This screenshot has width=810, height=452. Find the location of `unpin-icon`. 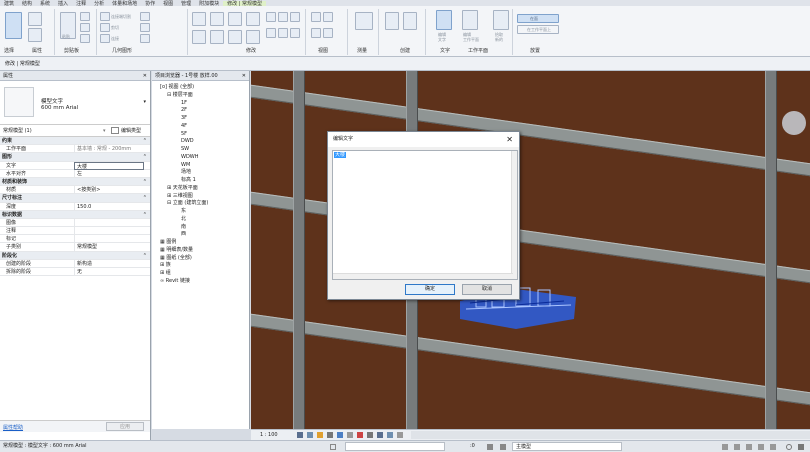

unpin-icon is located at coordinates (295, 17).